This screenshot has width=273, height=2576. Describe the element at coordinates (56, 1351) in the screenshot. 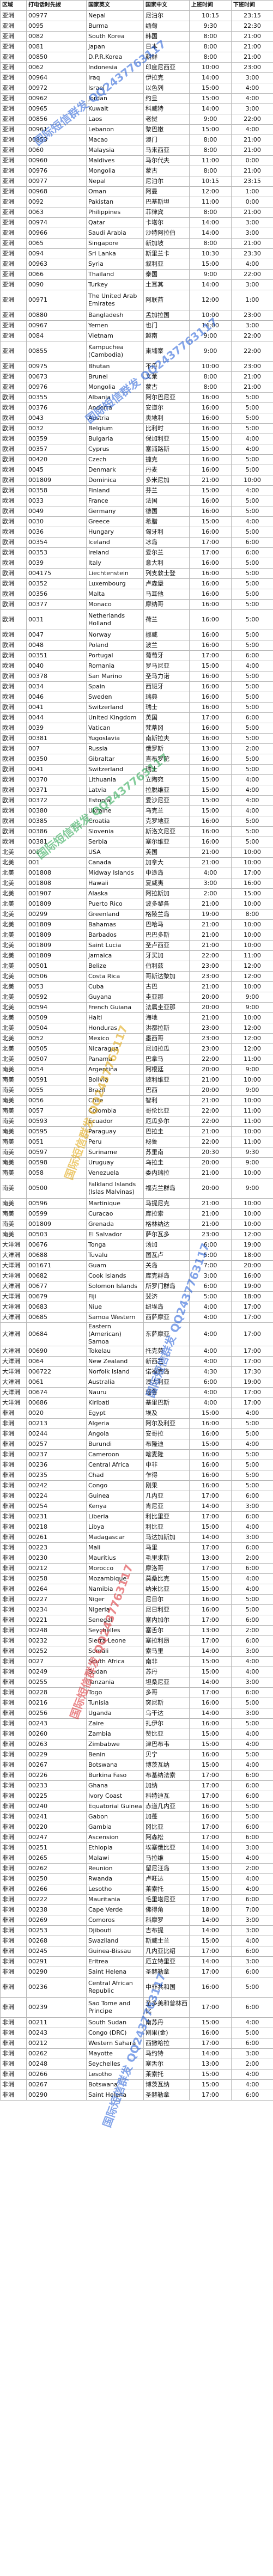

I see `dial-prefix-cell: 00690` at that location.